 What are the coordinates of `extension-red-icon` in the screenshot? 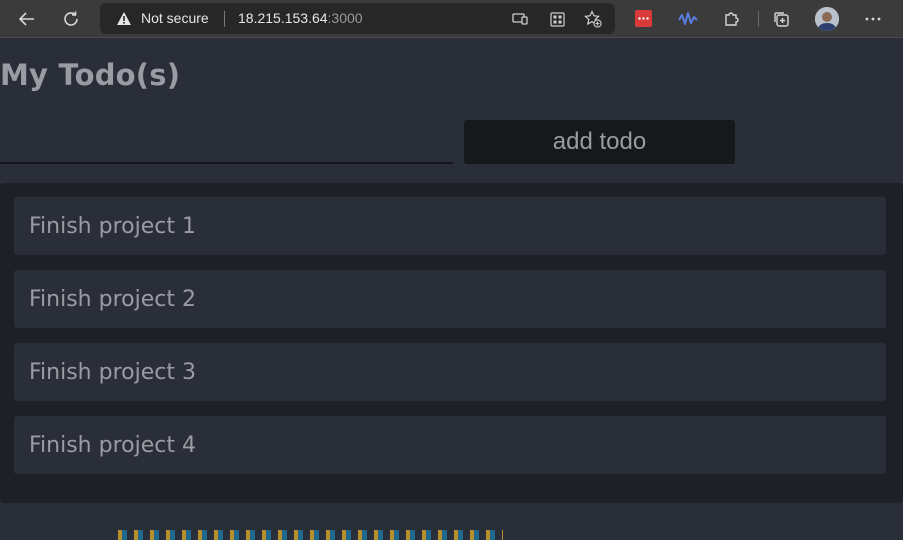 It's located at (643, 18).